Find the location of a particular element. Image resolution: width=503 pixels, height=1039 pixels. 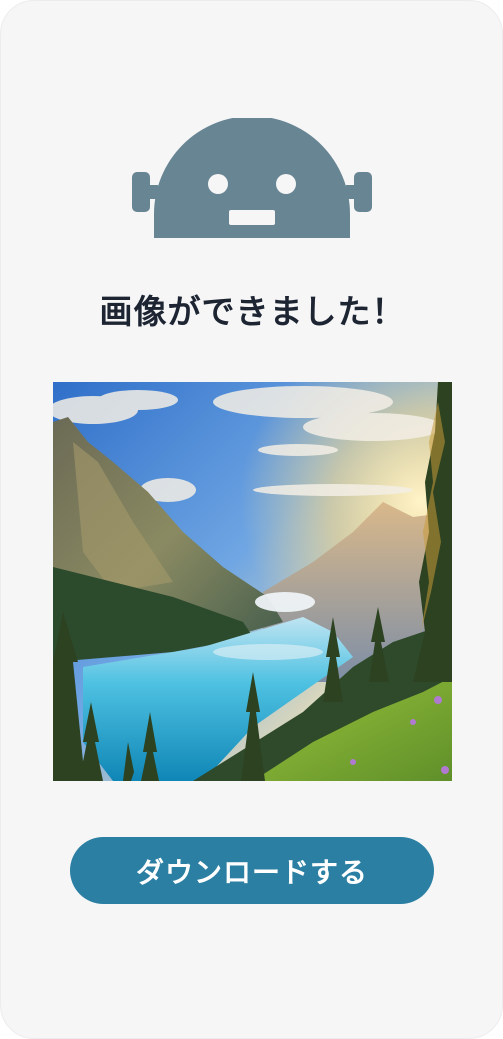

download-button: ダウンロードする is located at coordinates (252, 870).